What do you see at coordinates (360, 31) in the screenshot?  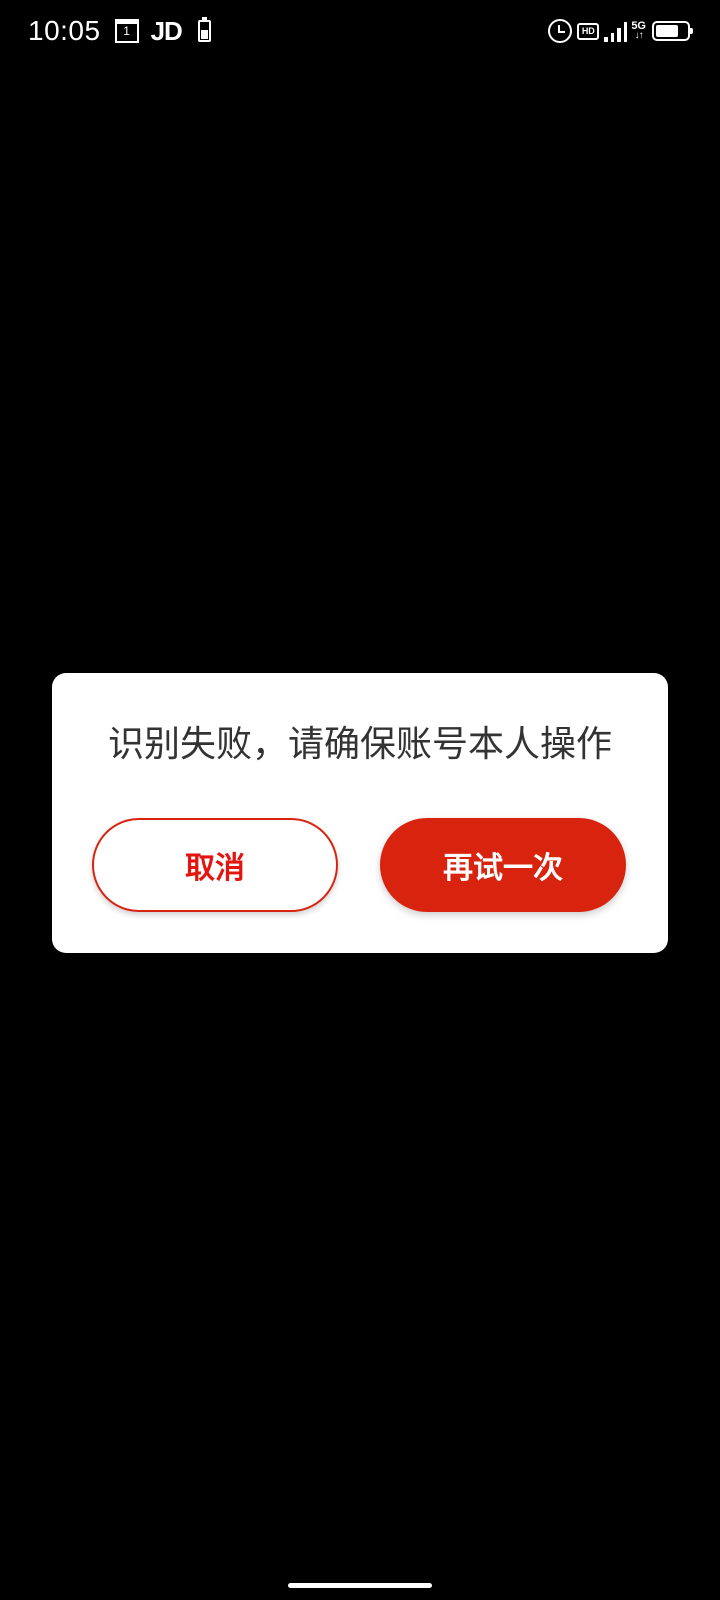 I see `status-bar: 10:05 1 JD HD 5G ↓↑` at bounding box center [360, 31].